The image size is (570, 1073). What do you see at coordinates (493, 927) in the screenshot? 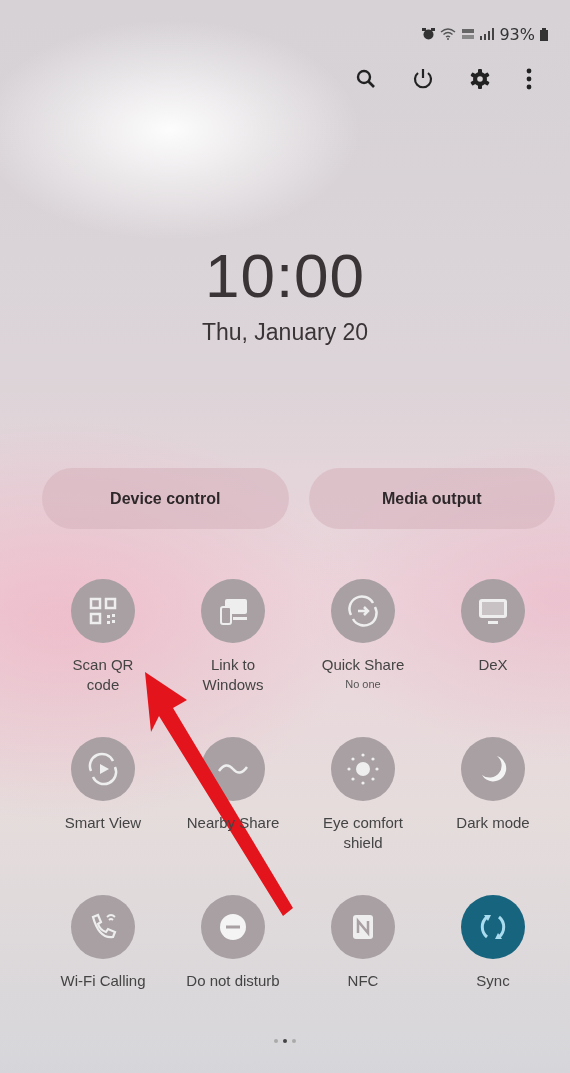
I see `sync-tile-icon` at bounding box center [493, 927].